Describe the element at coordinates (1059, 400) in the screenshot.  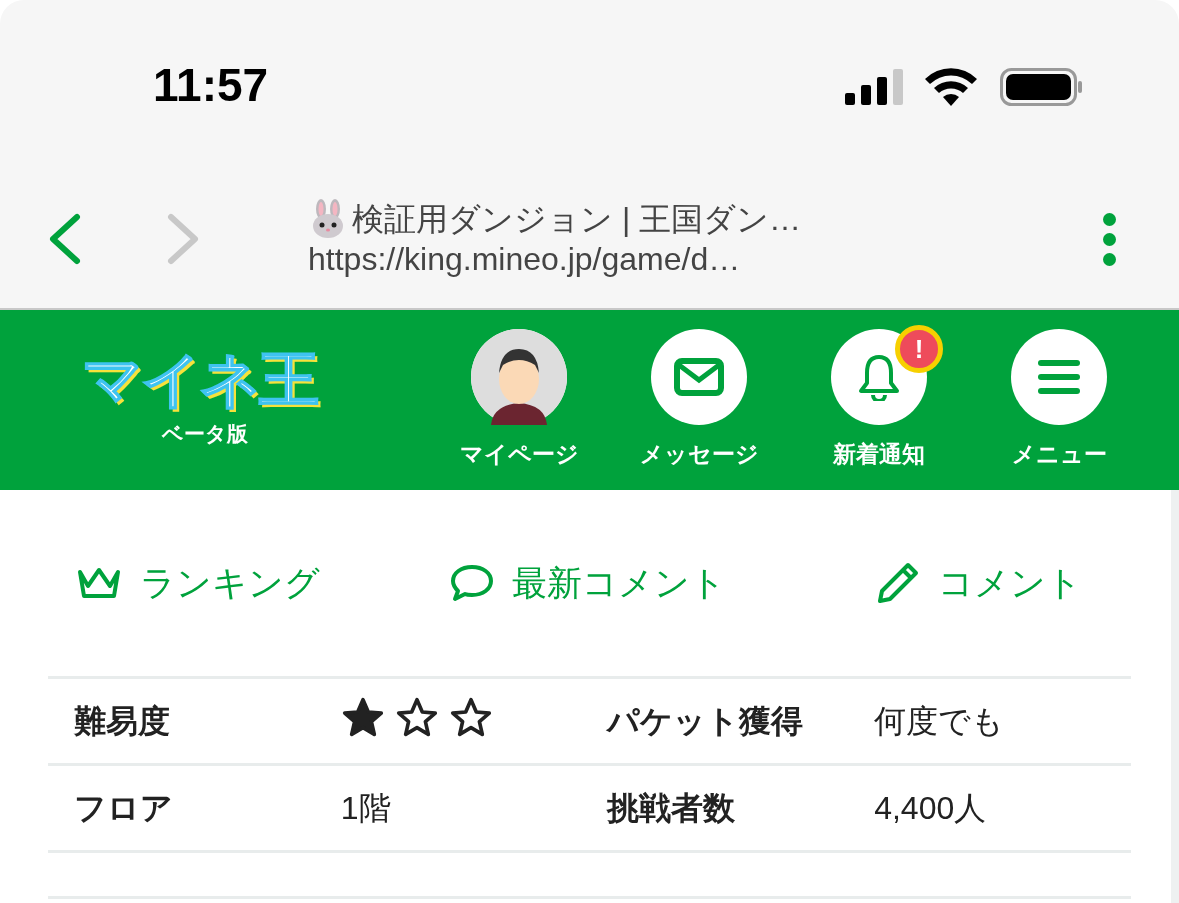
I see `menu-button: メニュー` at that location.